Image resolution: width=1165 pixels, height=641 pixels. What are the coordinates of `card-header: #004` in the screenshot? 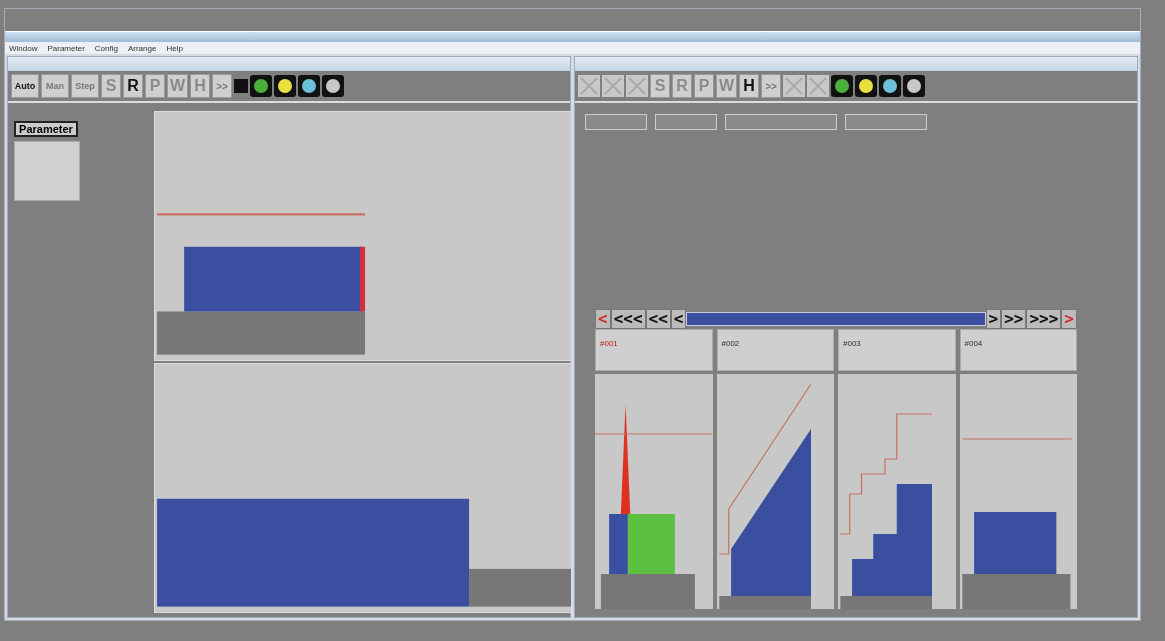 It's located at (1018, 350).